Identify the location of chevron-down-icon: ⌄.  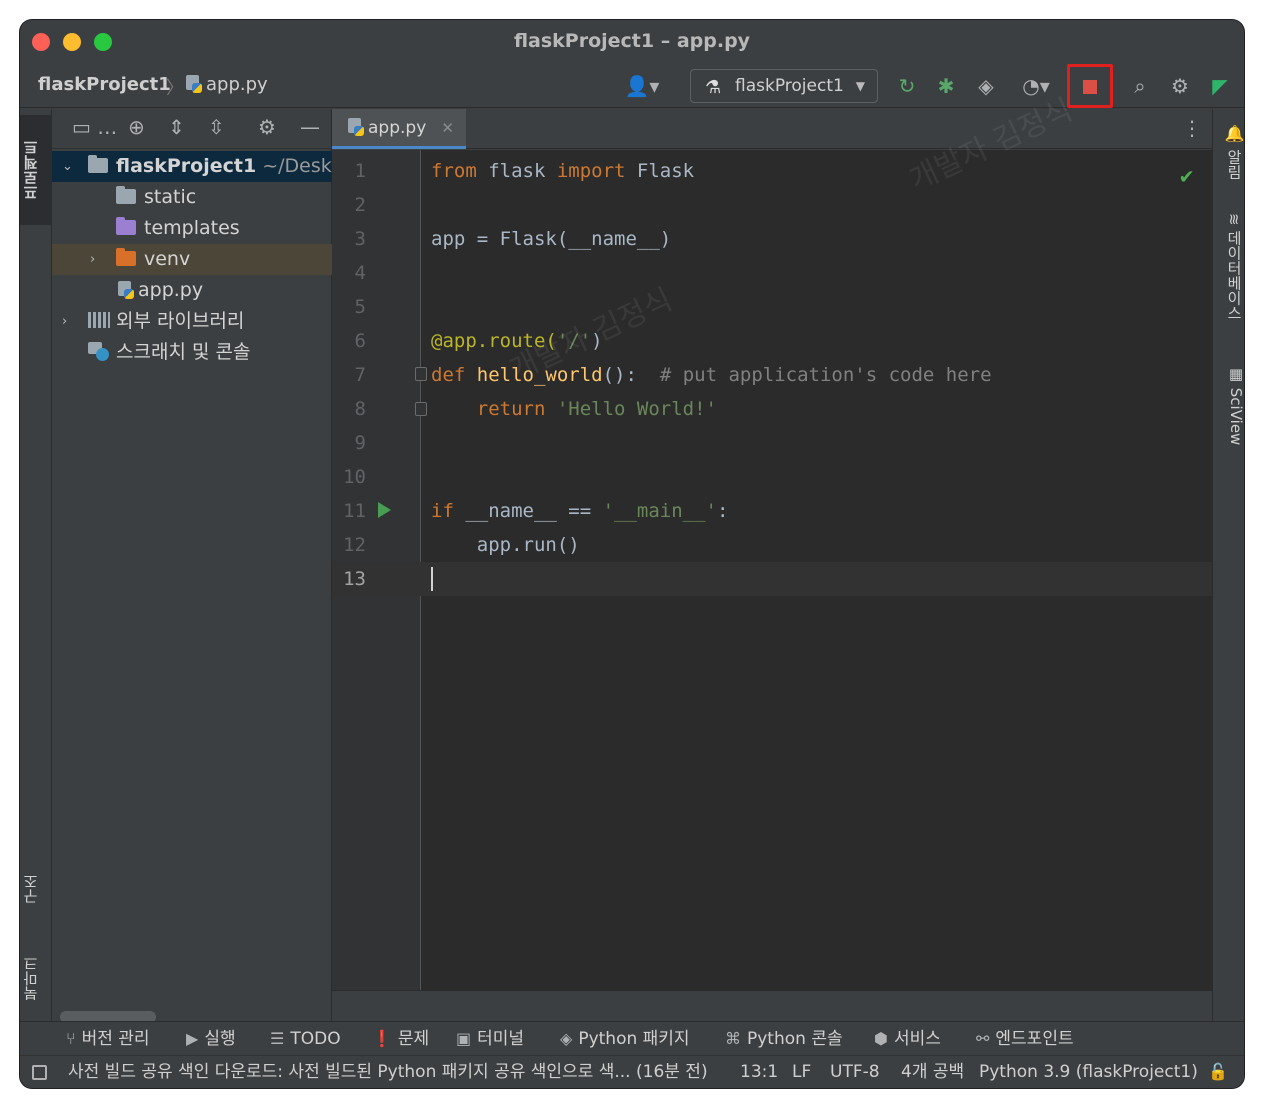
(67, 166).